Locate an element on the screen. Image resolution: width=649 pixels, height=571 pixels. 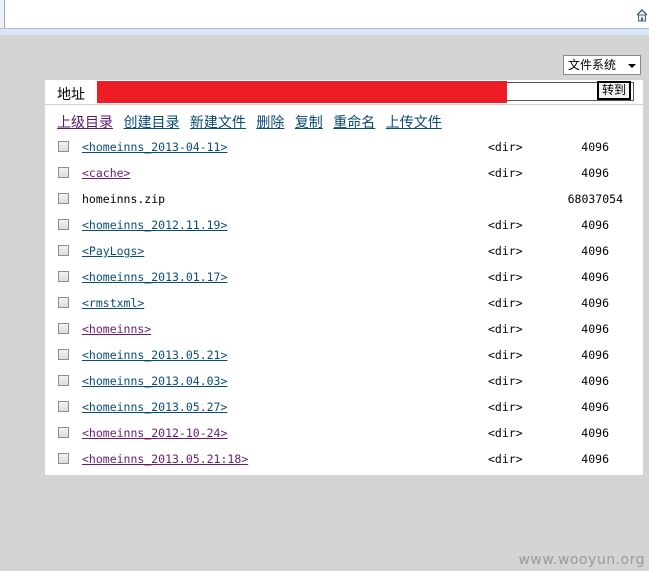
delete-link: 删除 is located at coordinates (270, 123).